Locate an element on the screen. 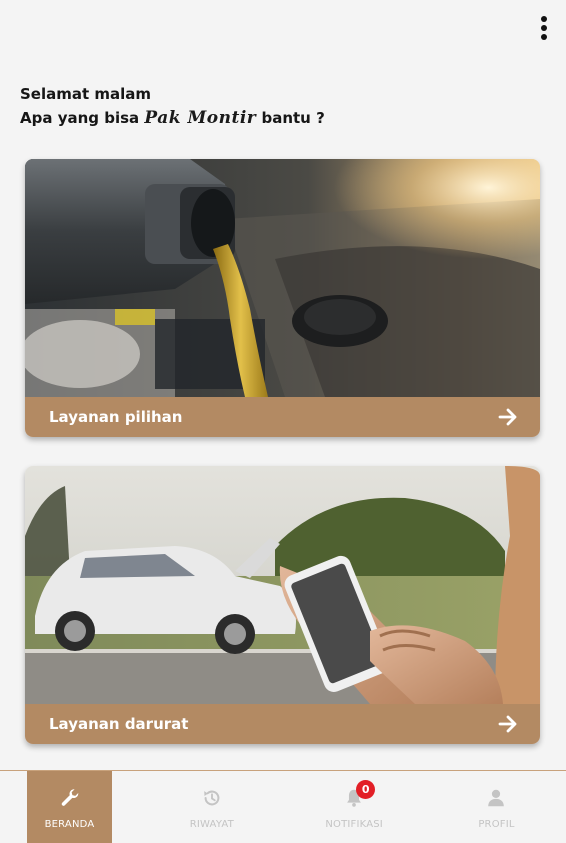 This screenshot has height=843, width=566. nav-label: PROFIL is located at coordinates (496, 824).